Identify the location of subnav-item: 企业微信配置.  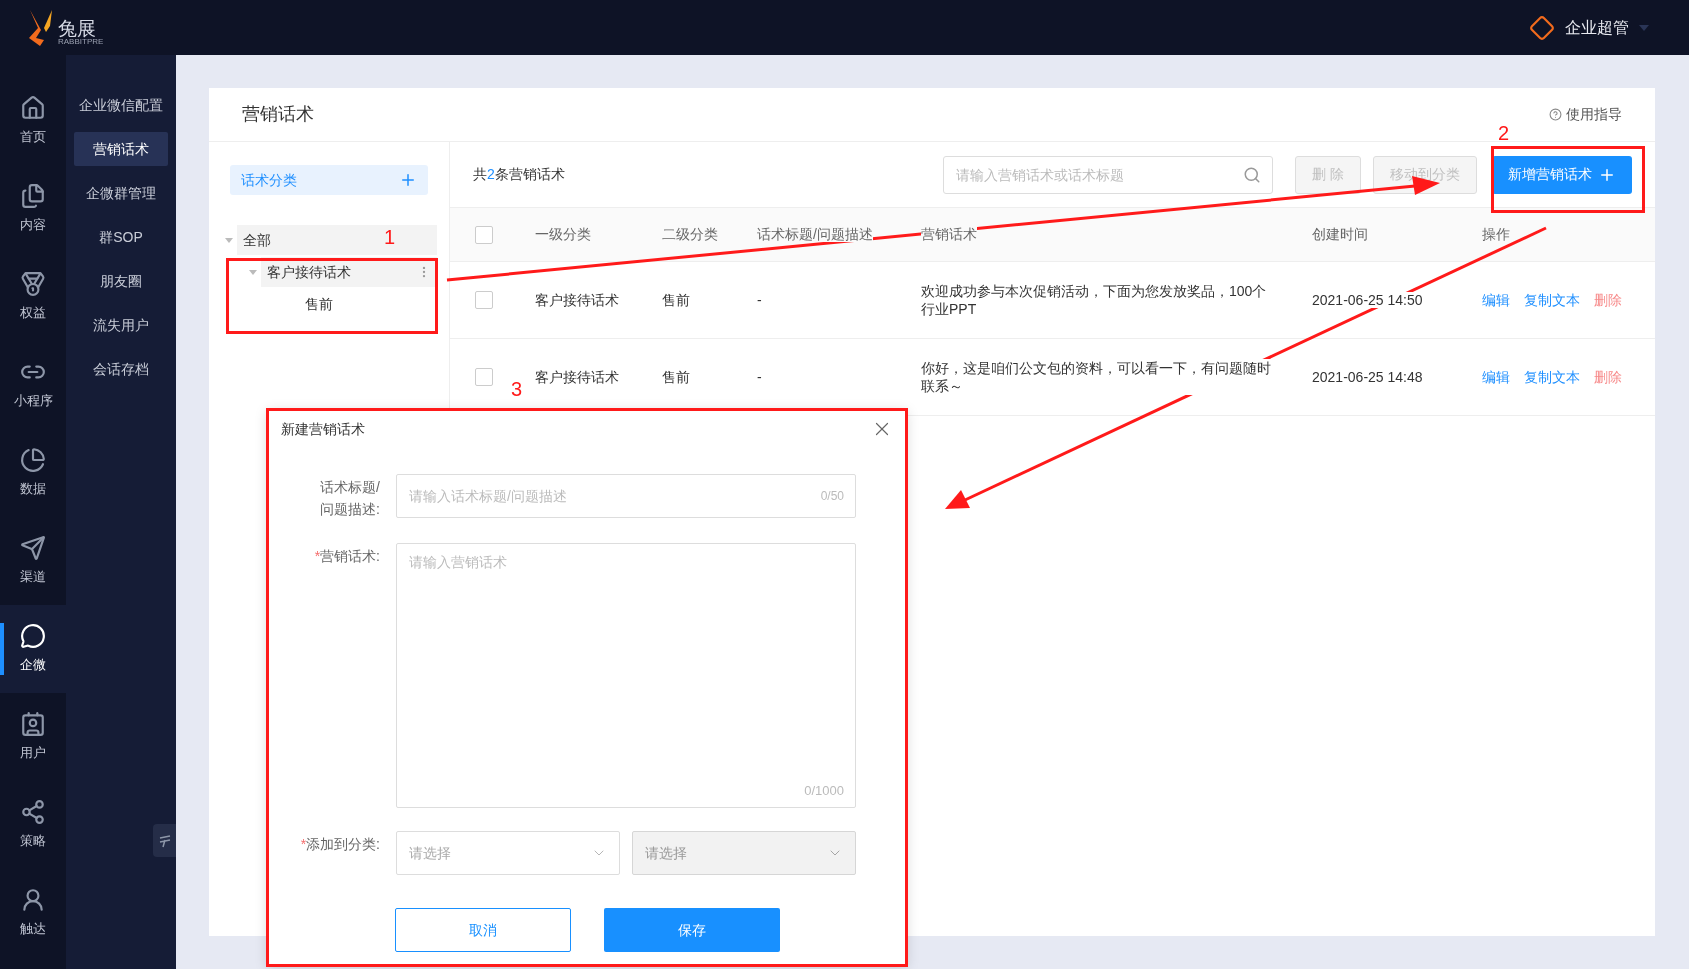
(121, 105).